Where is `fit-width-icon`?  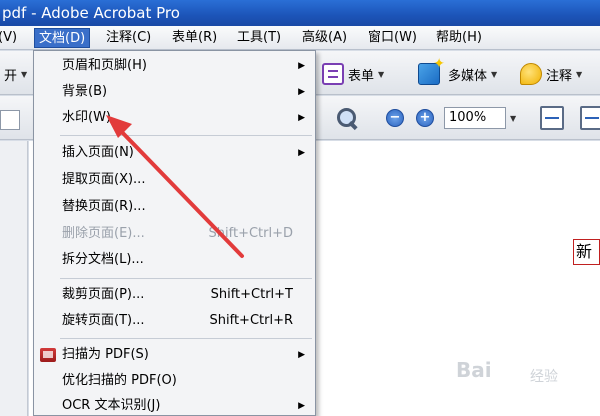 fit-width-icon is located at coordinates (552, 118).